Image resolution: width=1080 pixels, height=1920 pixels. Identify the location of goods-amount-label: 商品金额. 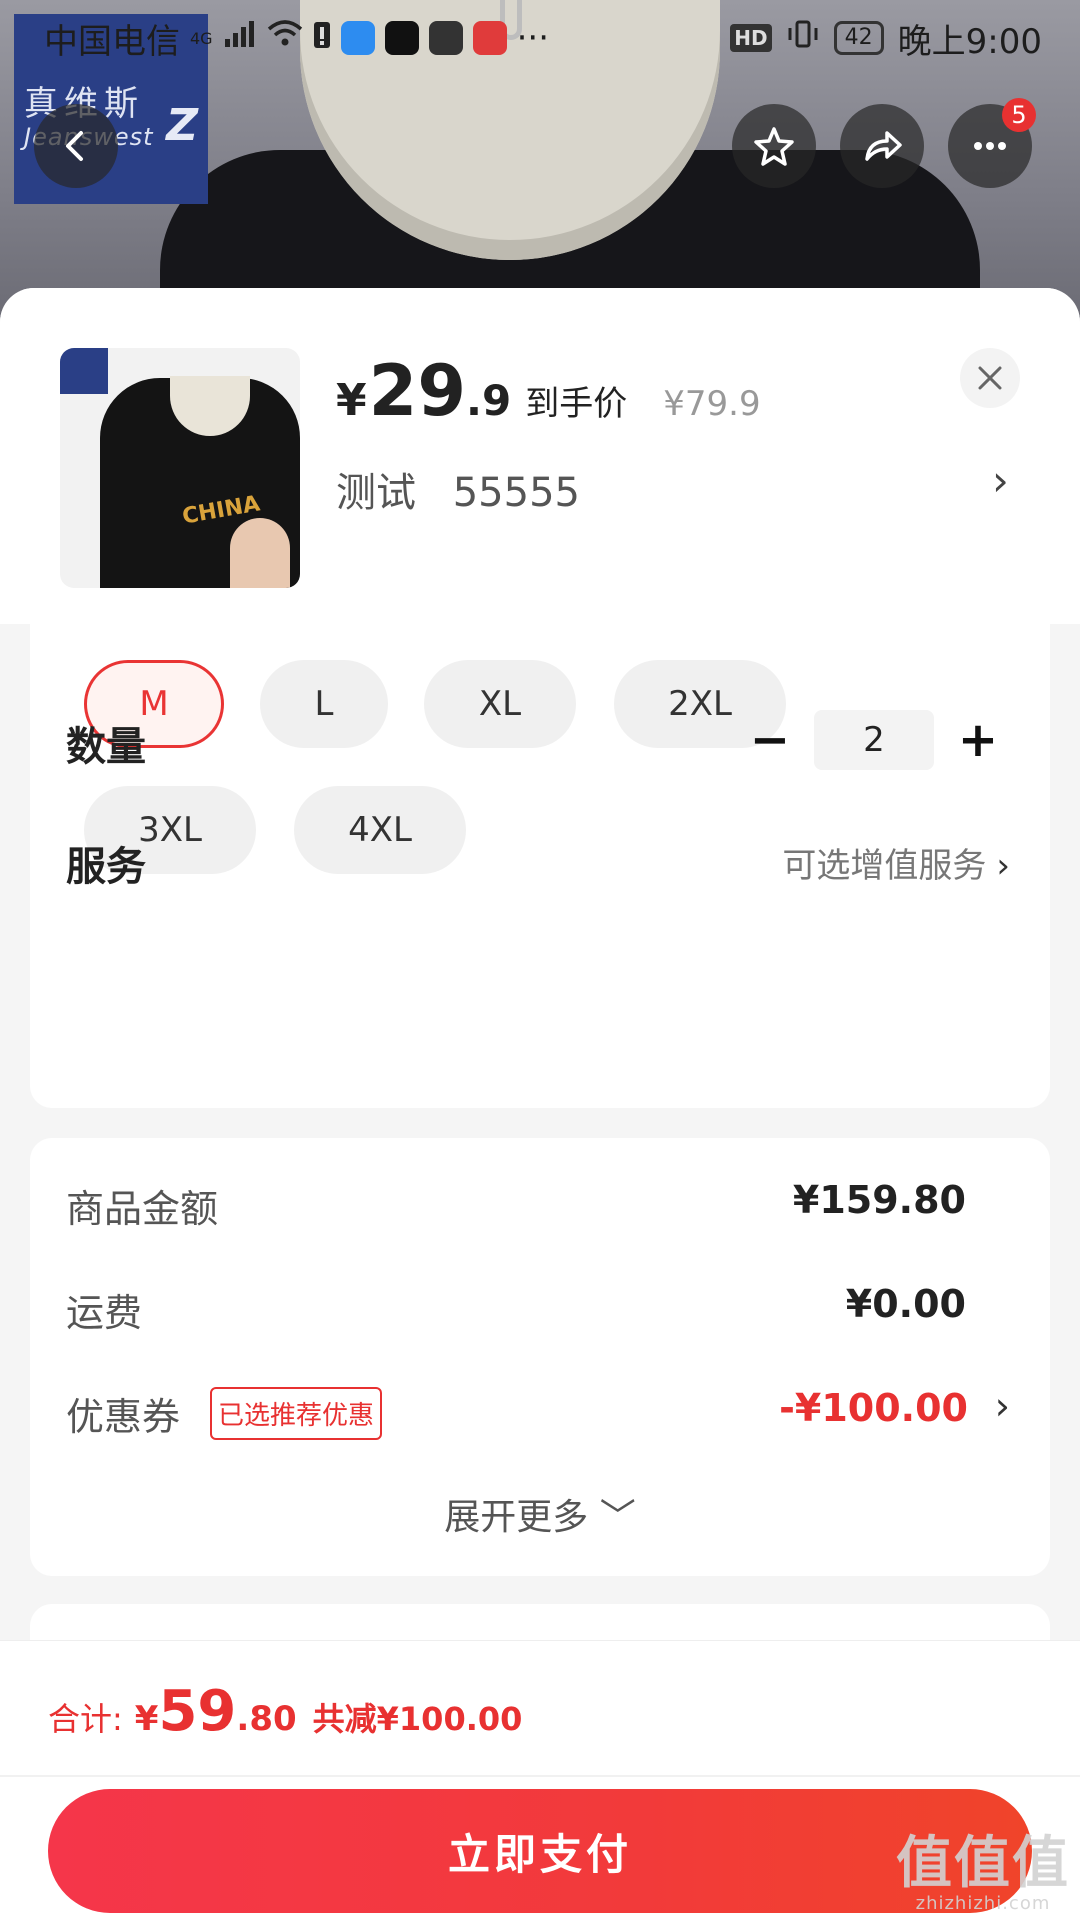
(142, 1209).